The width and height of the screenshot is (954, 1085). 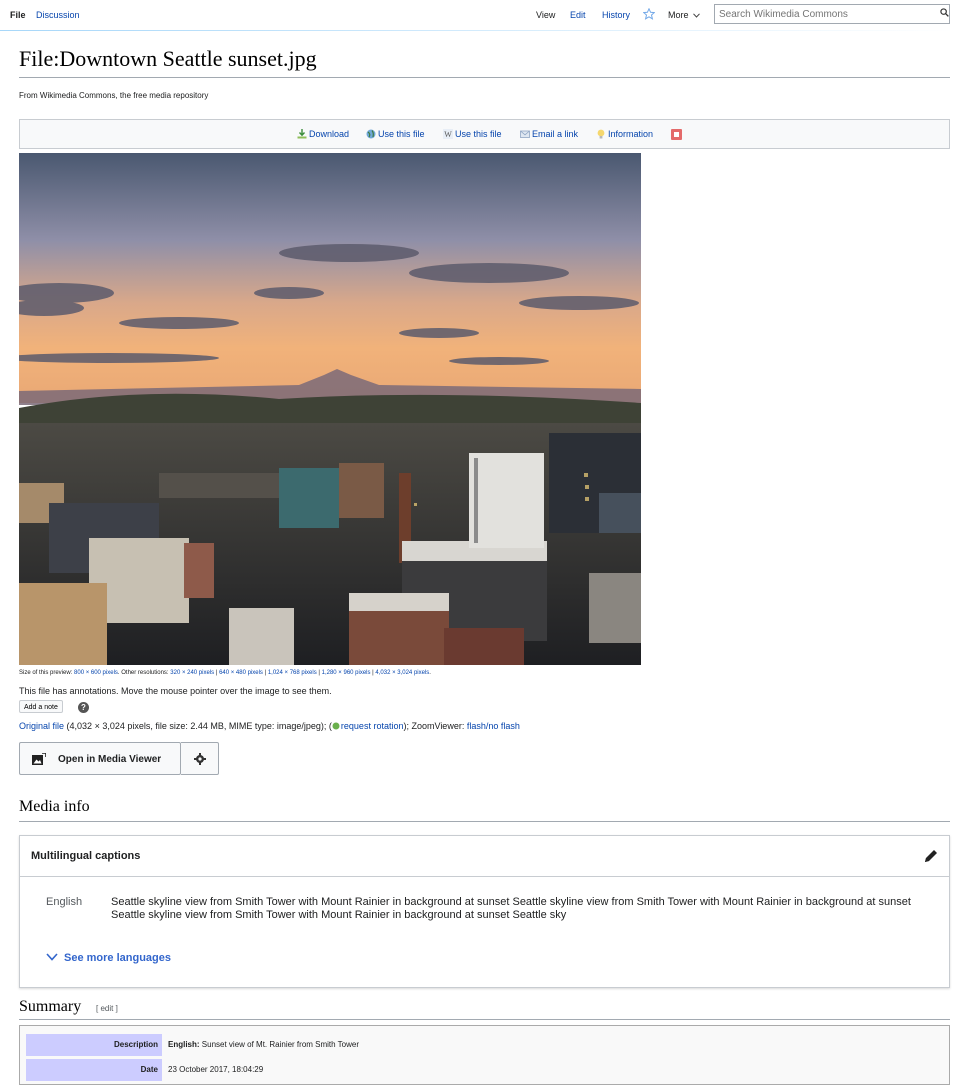 What do you see at coordinates (434, 726) in the screenshot?
I see `zoomviewer-label: ); ZoomViewer:` at bounding box center [434, 726].